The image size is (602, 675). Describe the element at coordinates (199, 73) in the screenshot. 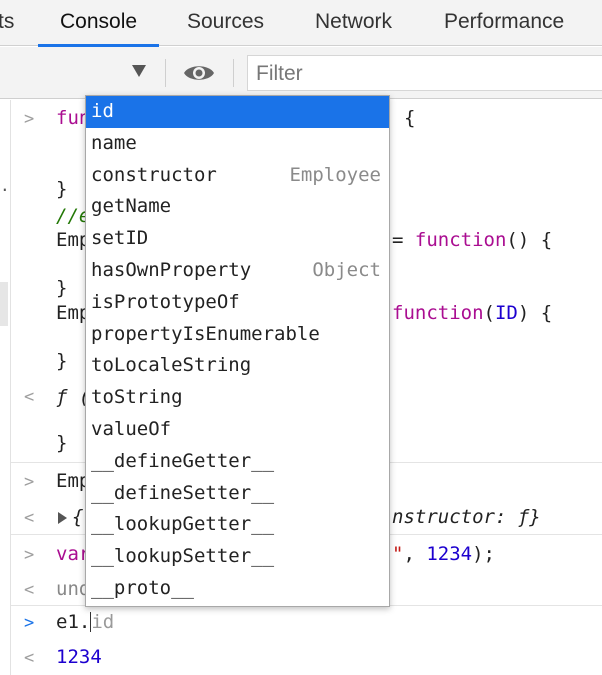

I see `eye-icon` at that location.